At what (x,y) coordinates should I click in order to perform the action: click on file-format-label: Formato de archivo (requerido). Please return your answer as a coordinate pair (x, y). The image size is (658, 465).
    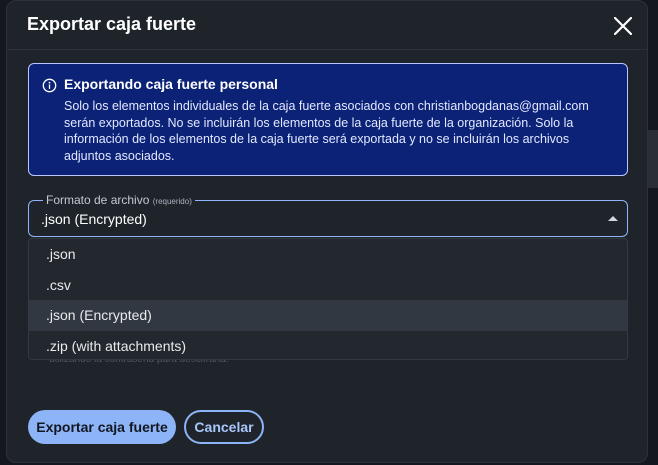
    Looking at the image, I should click on (119, 200).